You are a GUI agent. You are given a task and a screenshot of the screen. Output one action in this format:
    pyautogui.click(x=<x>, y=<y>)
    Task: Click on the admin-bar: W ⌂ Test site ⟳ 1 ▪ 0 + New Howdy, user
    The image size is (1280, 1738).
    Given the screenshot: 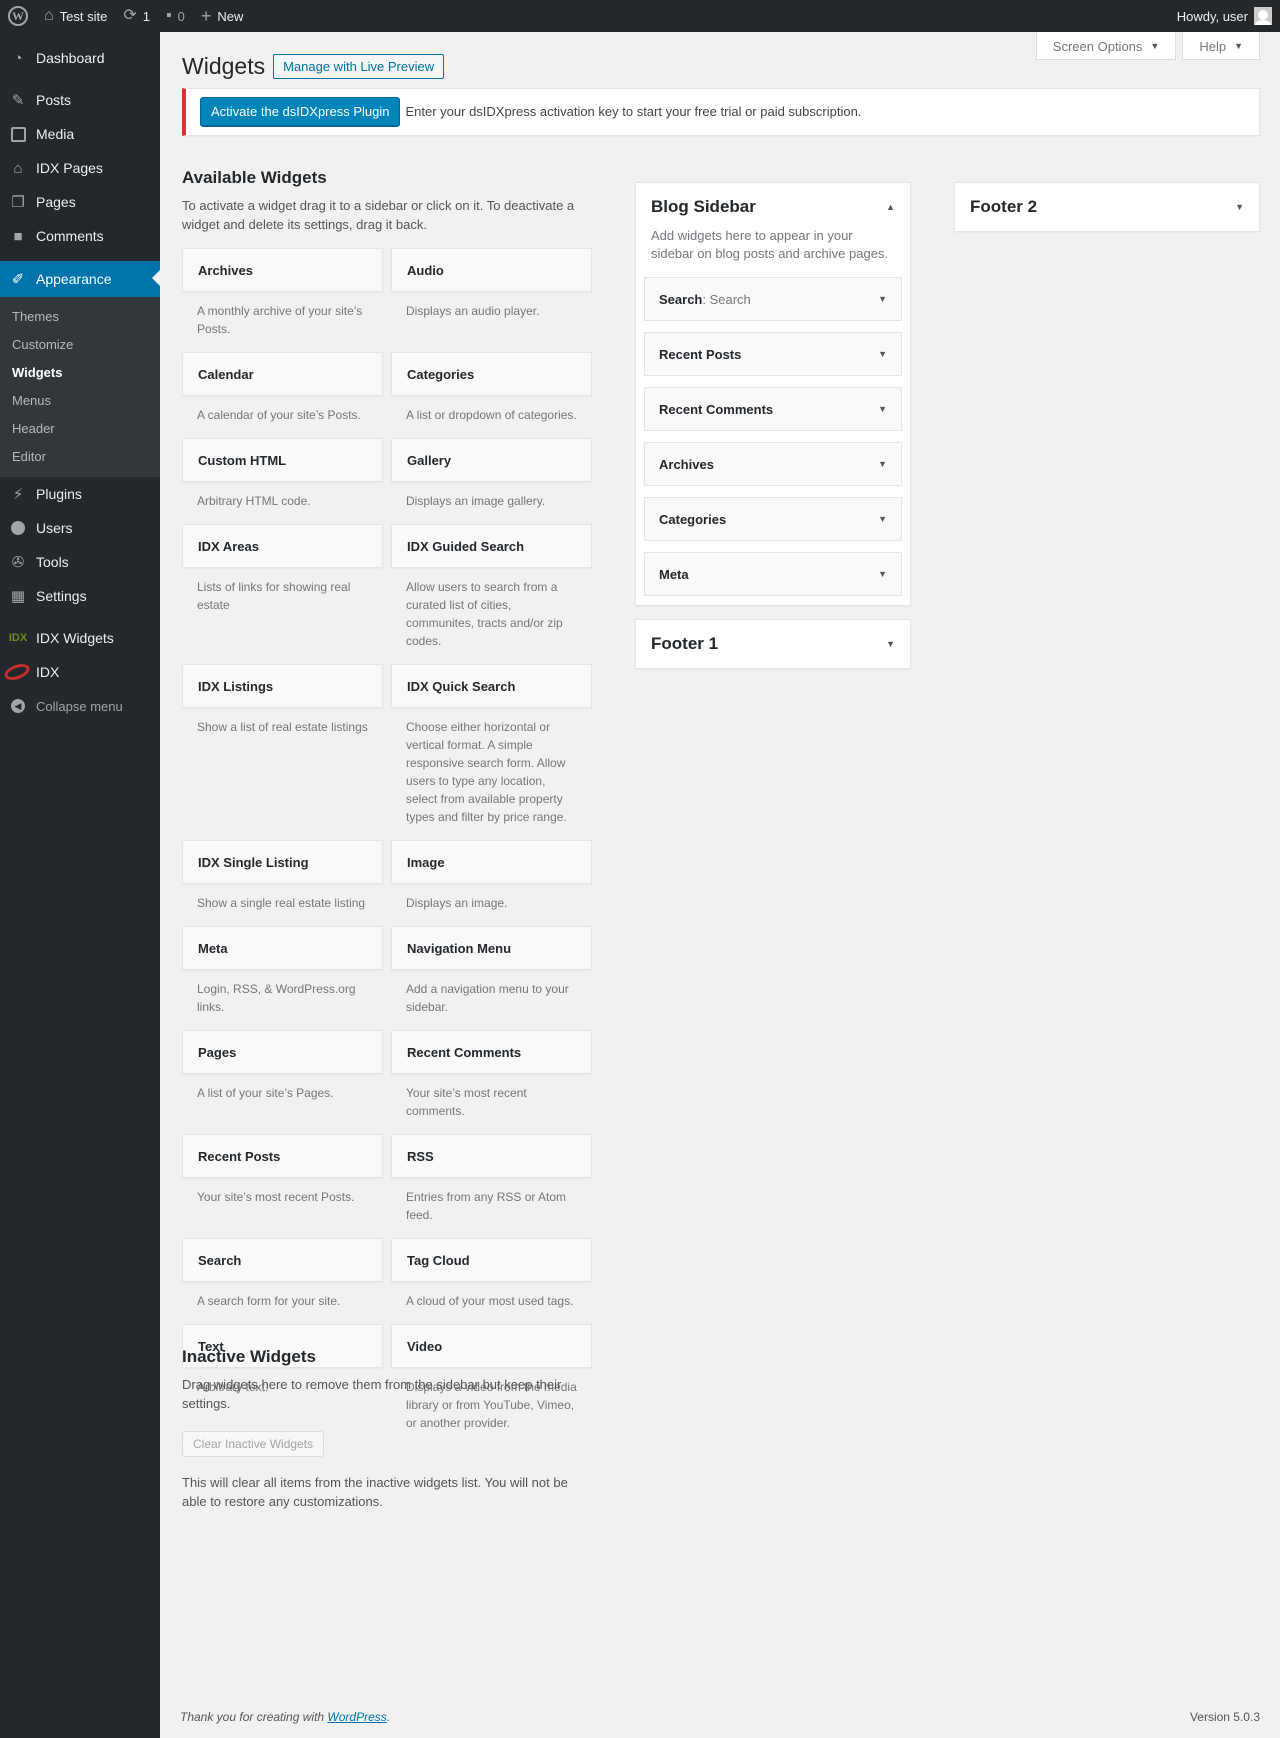 What is the action you would take?
    pyautogui.click(x=640, y=16)
    